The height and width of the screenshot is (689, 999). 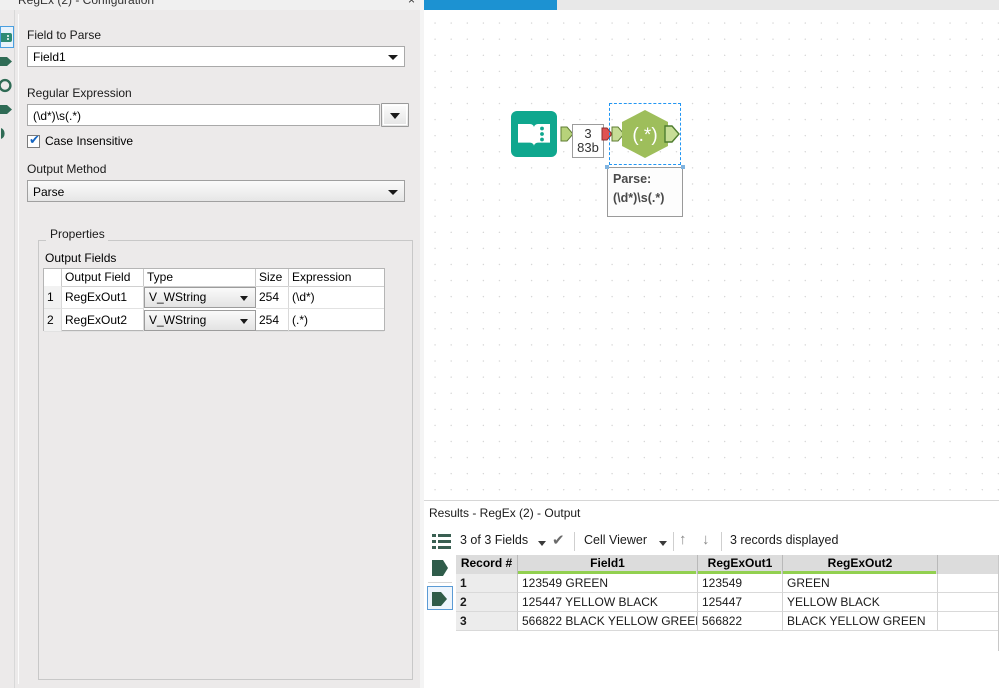 I want to click on cell-out1: 123549, so click(x=740, y=583).